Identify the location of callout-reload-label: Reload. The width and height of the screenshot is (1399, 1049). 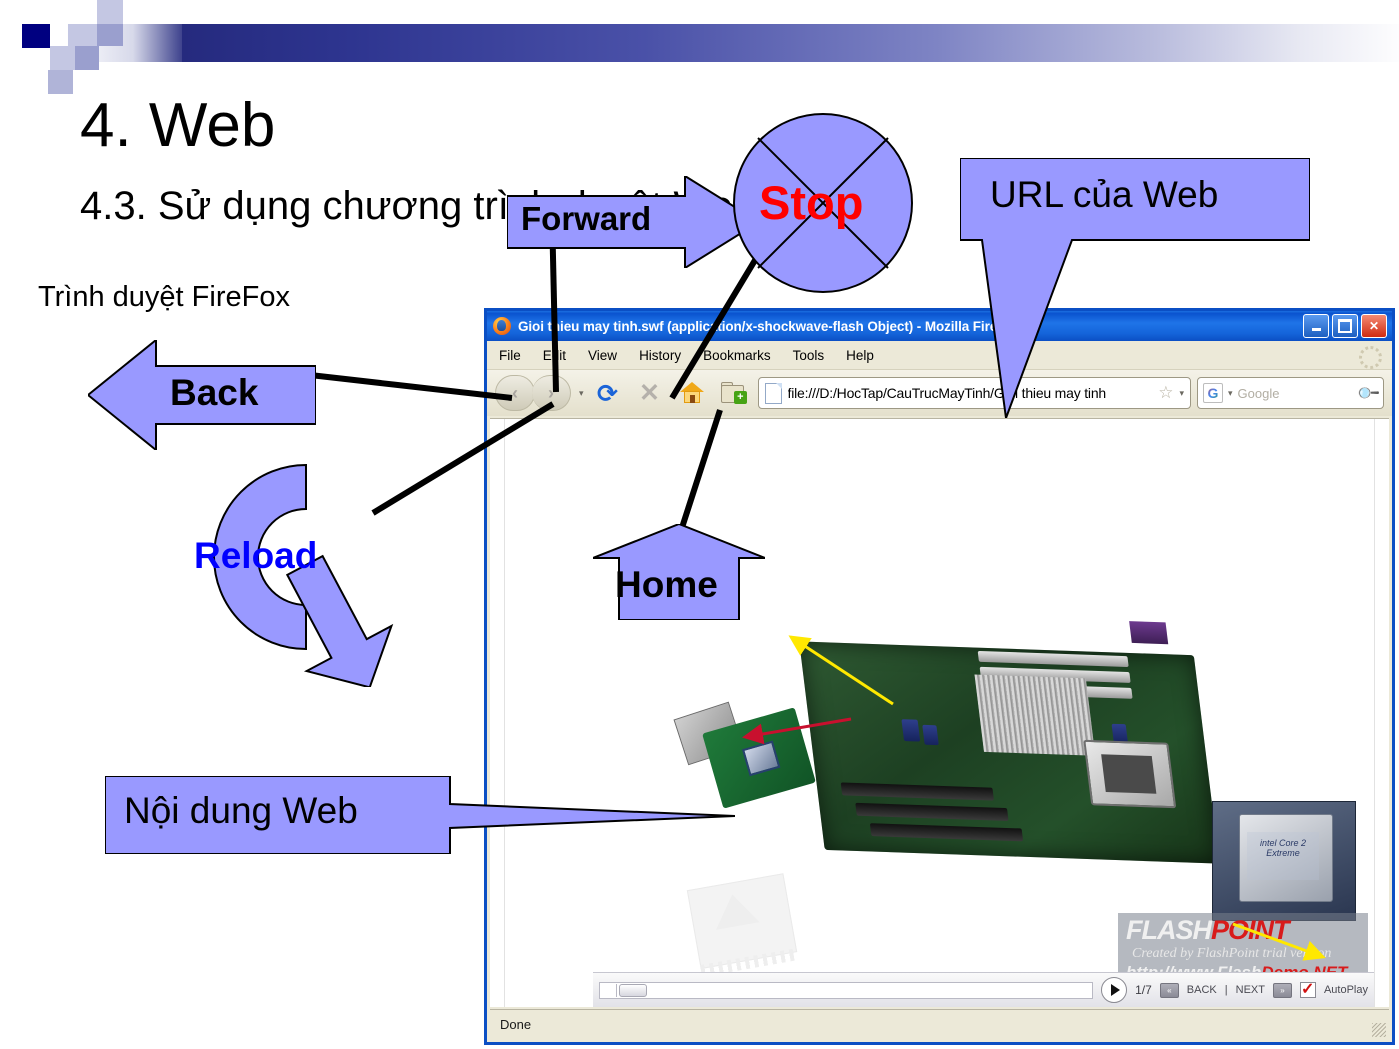
(256, 555).